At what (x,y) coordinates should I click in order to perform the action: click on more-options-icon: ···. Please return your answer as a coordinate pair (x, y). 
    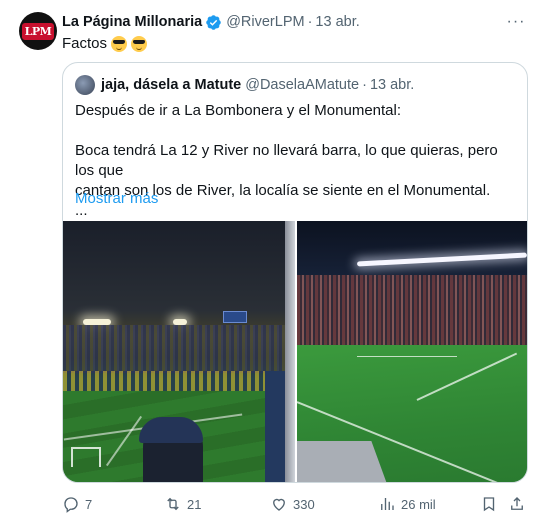
    Looking at the image, I should click on (516, 22).